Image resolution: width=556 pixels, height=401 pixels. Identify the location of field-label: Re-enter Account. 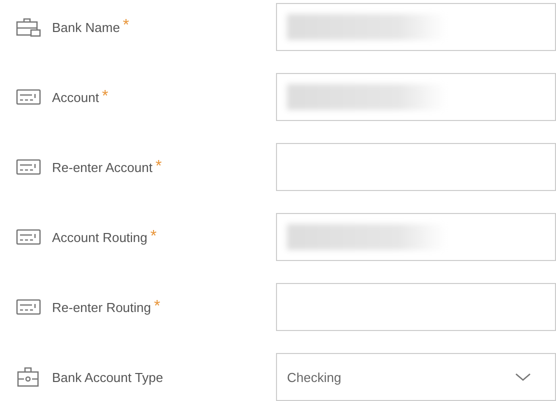
(102, 167).